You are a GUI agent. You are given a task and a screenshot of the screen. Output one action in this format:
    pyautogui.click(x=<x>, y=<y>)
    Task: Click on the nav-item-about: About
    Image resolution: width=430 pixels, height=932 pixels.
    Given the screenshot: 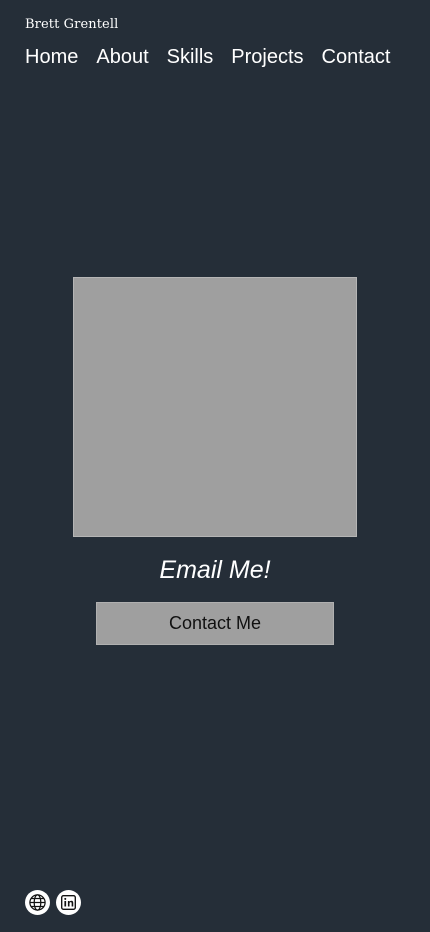 What is the action you would take?
    pyautogui.click(x=122, y=57)
    